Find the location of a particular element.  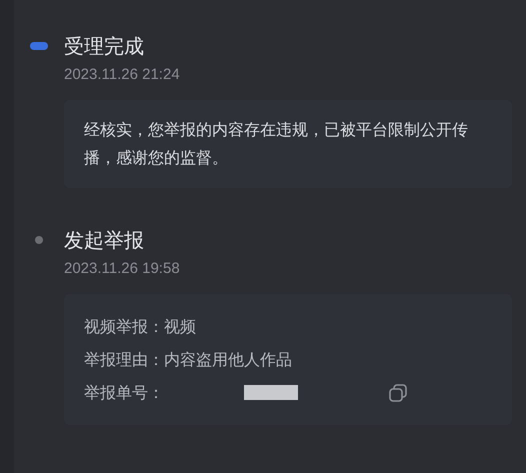

step-time: 2023.11.26 21:24 is located at coordinates (122, 75).